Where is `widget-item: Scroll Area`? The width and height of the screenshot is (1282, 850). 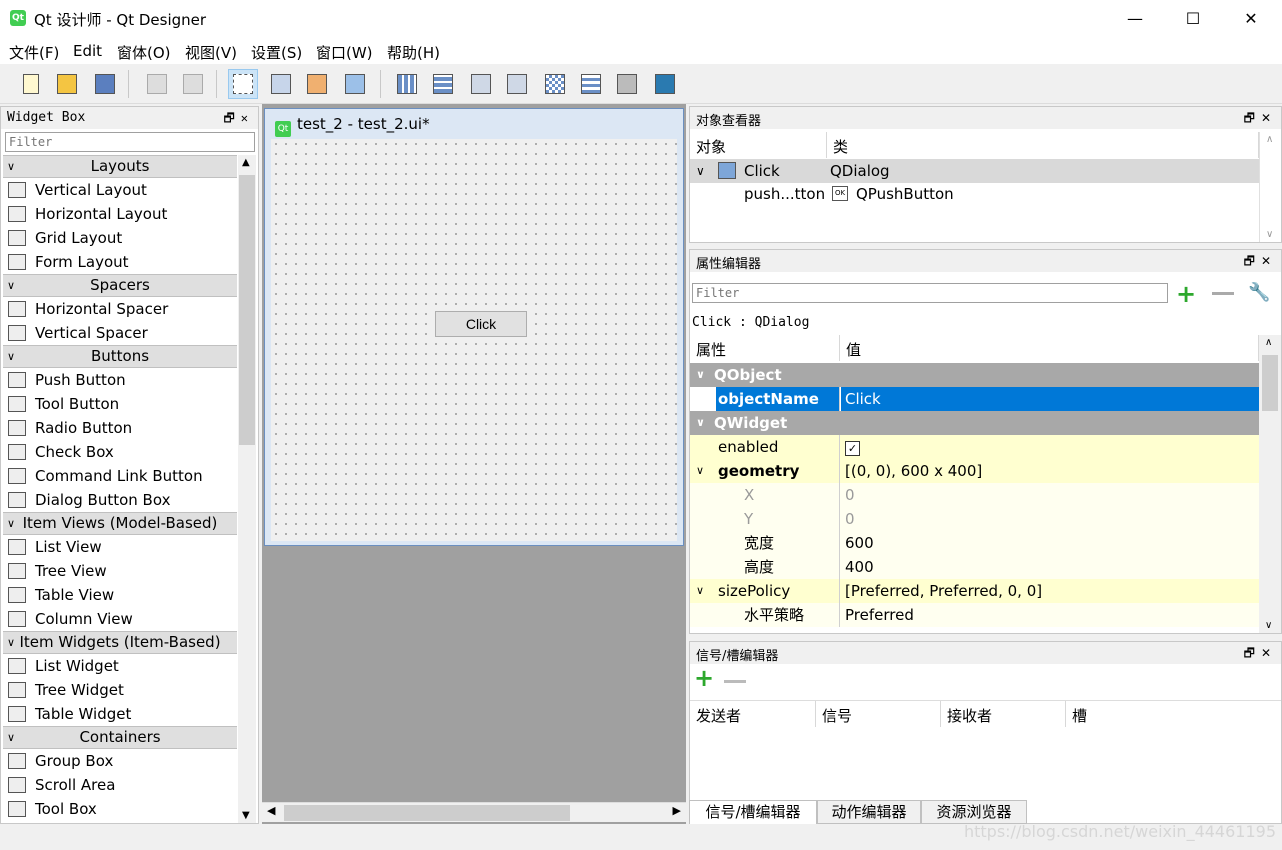
widget-item: Scroll Area is located at coordinates (120, 785).